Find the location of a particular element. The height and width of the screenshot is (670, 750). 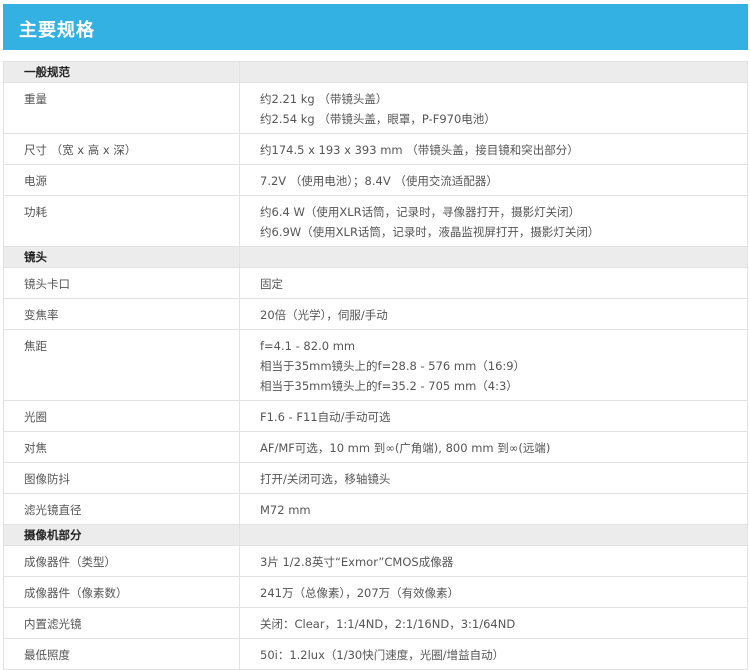

section-header-camera: 摄像机部分 is located at coordinates (375, 535).